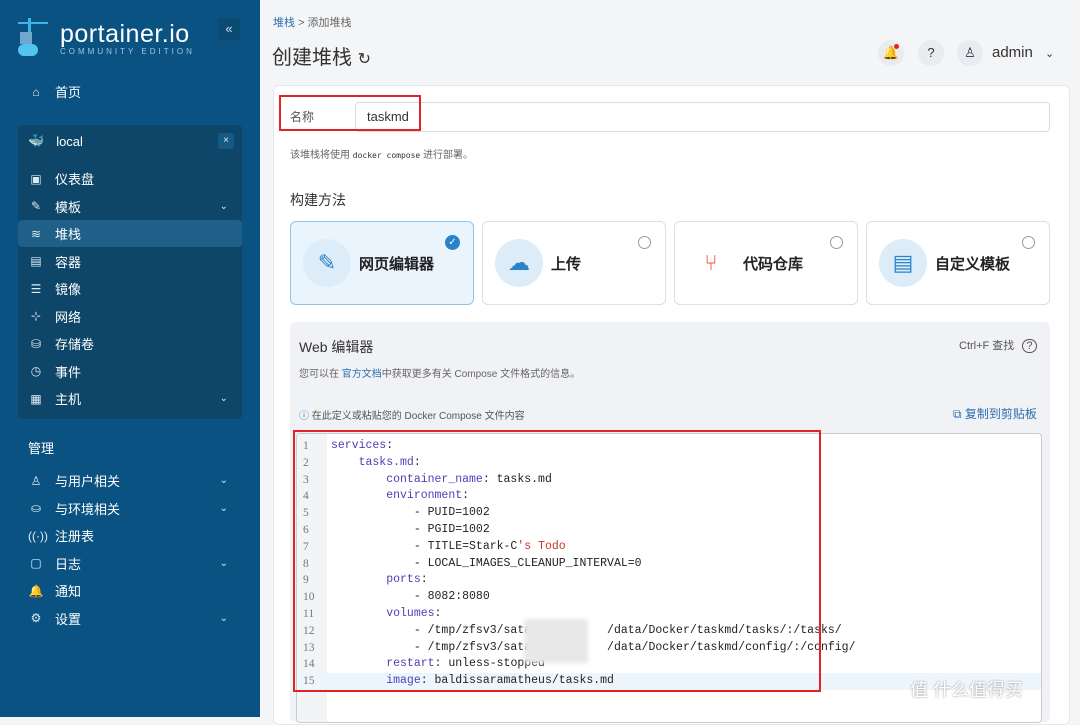 The image size is (1080, 725). I want to click on yaml-value: - 8082:8080, so click(410, 597).